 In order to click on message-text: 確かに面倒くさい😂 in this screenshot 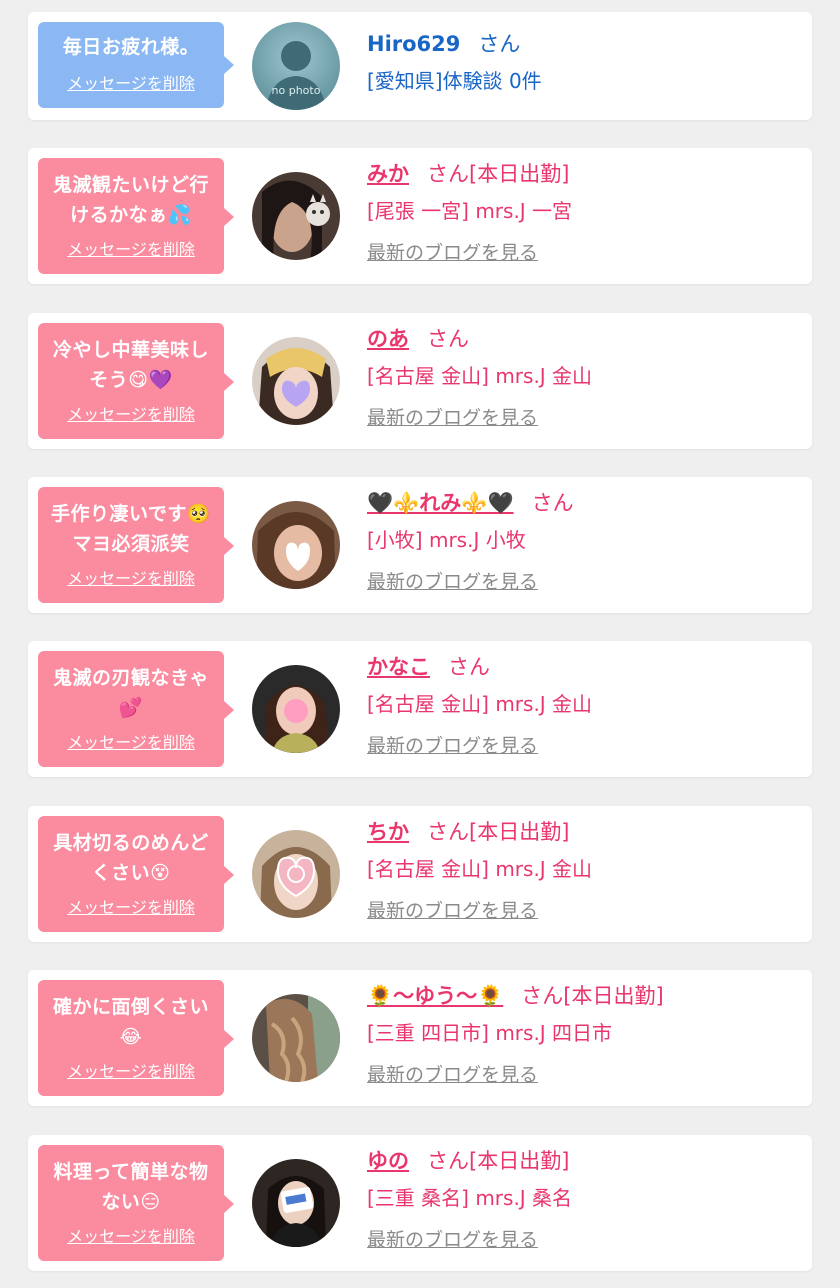, I will do `click(130, 1022)`.